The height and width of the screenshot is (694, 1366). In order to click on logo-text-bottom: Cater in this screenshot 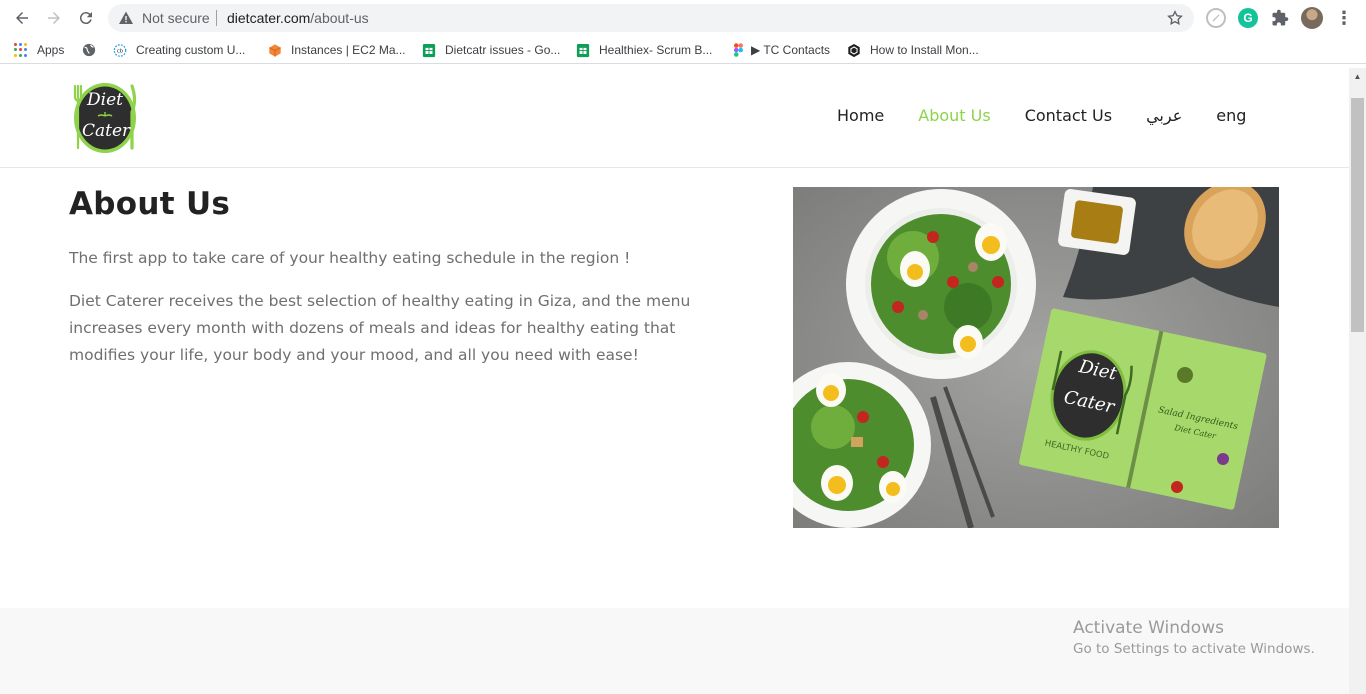, I will do `click(106, 131)`.